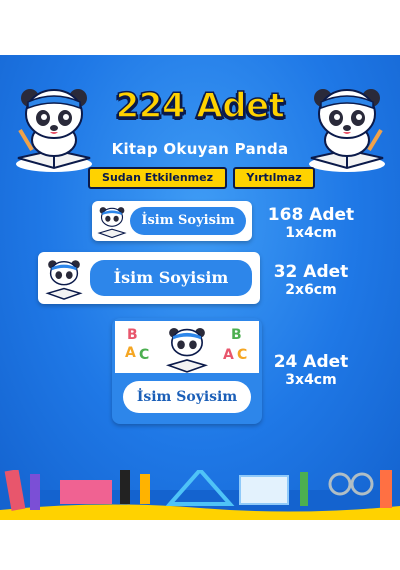 Image resolution: width=400 pixels, height=570 pixels. I want to click on quantity-info: 24 Adet 3x4cm, so click(311, 370).